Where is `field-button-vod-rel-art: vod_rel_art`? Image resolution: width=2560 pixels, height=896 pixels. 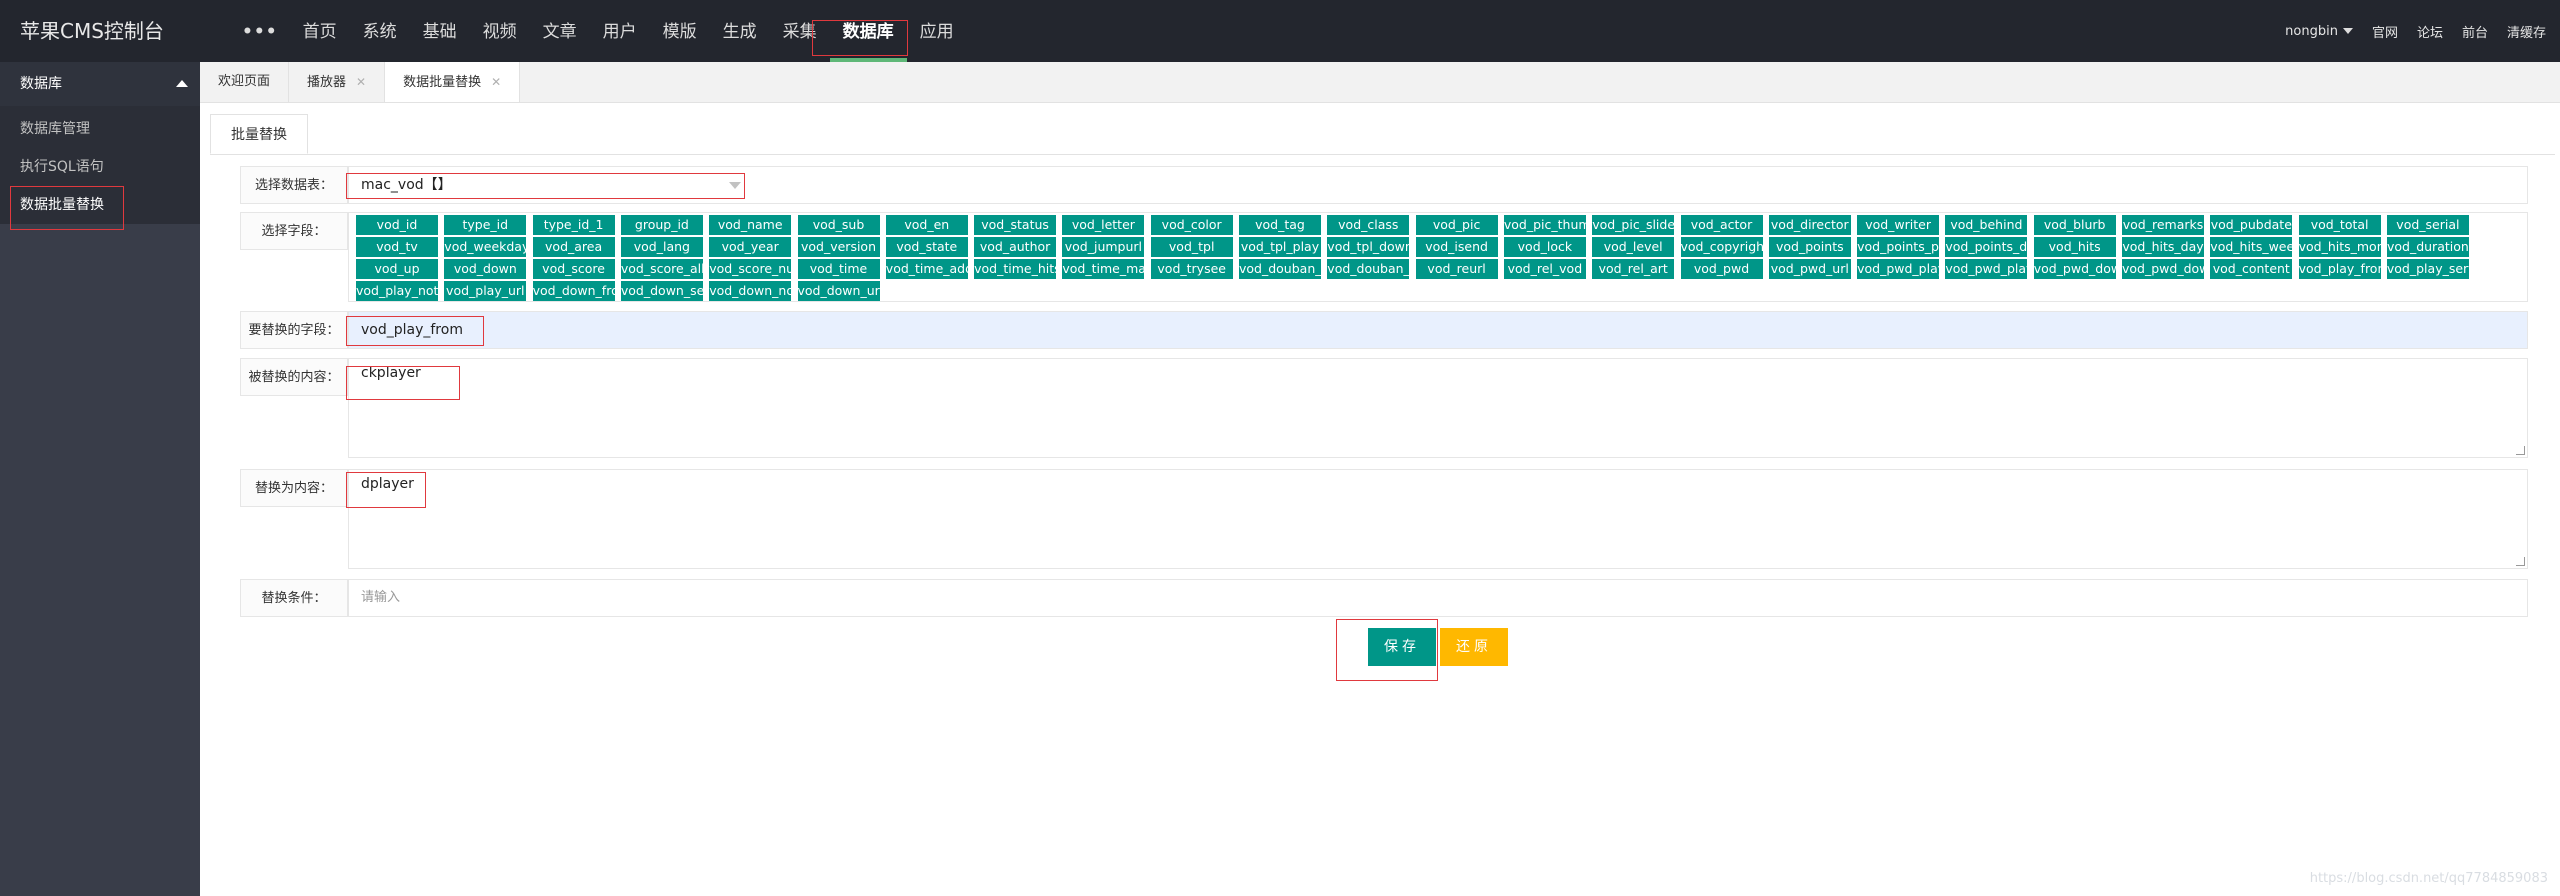
field-button-vod-rel-art: vod_rel_art is located at coordinates (1633, 269).